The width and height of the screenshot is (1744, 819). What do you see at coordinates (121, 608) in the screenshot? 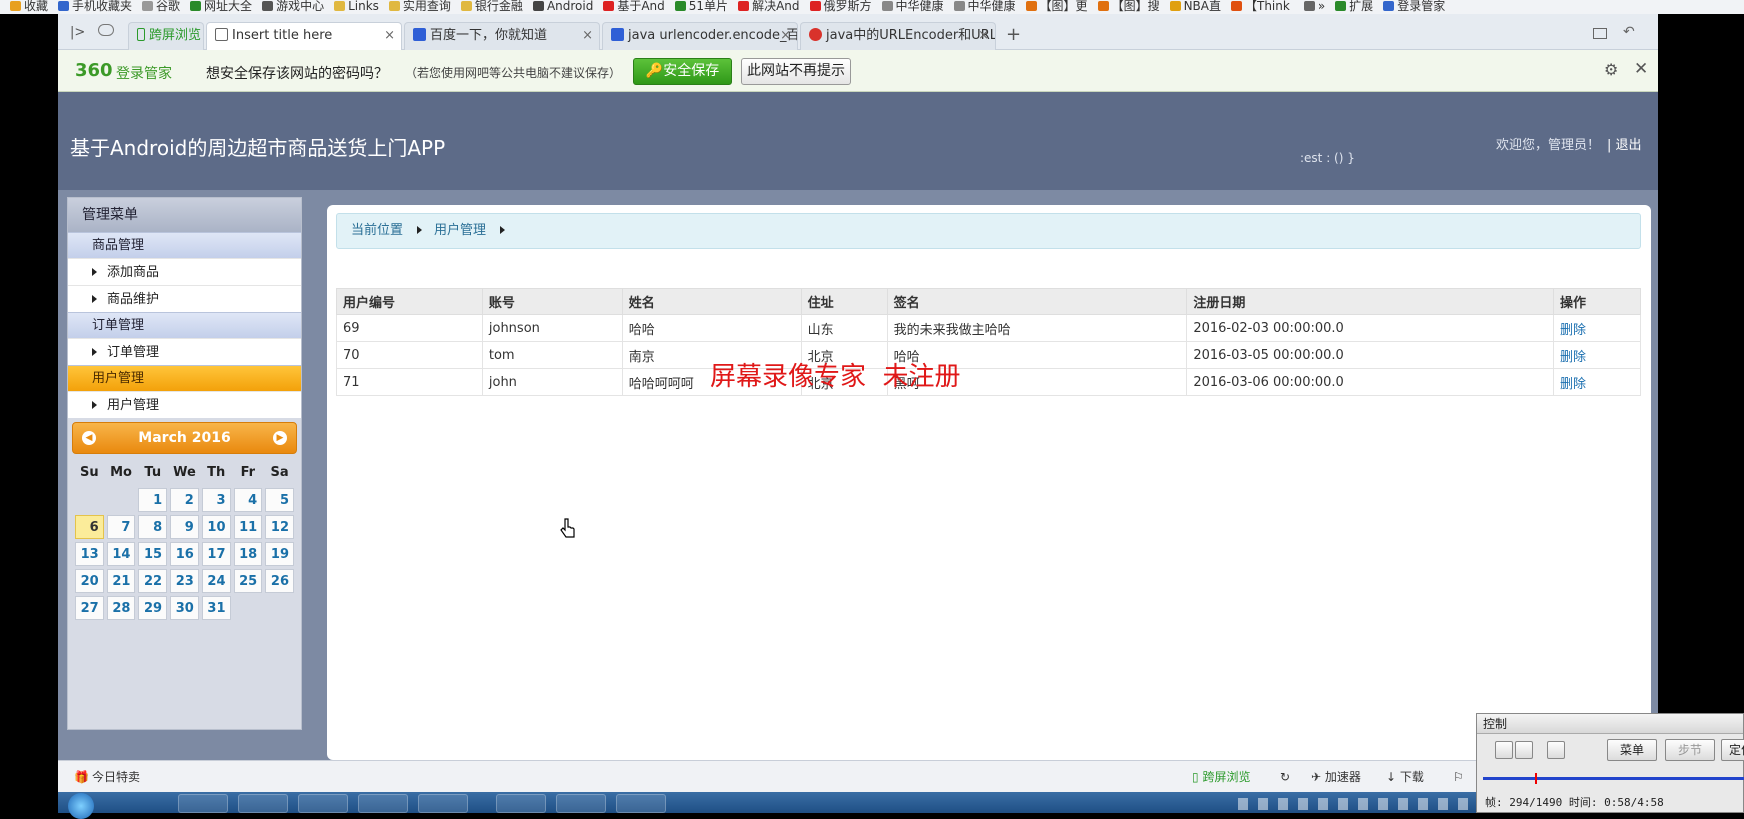
I see `calendar-day: 28` at bounding box center [121, 608].